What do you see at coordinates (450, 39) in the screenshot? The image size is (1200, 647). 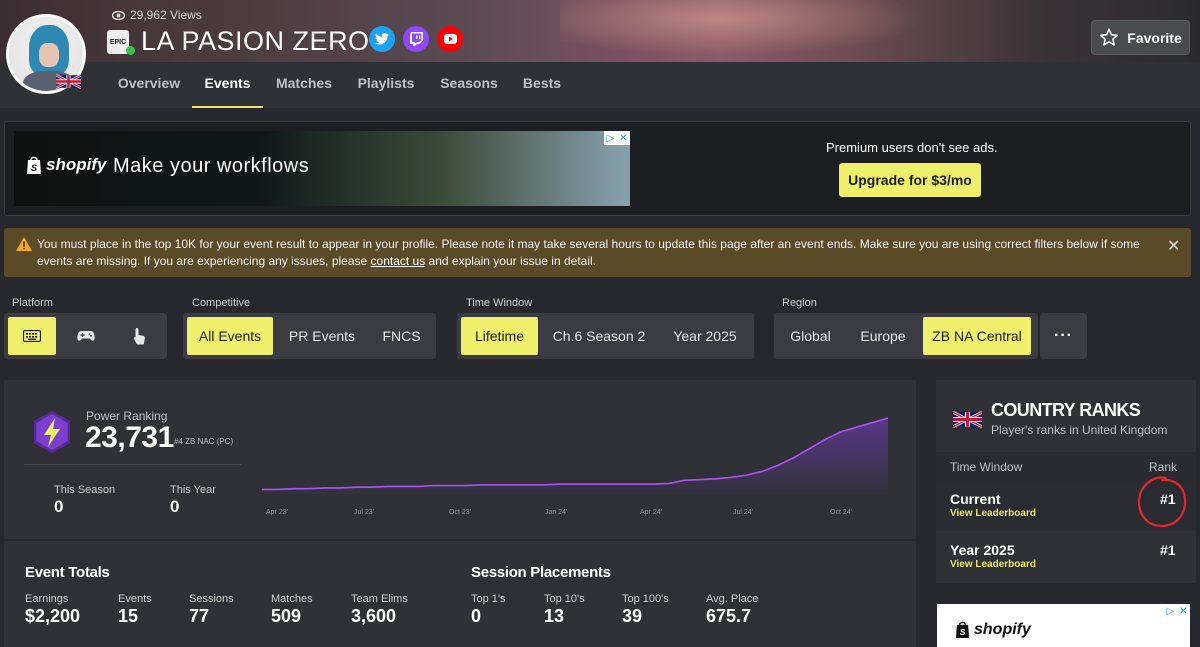 I see `youtube-icon` at bounding box center [450, 39].